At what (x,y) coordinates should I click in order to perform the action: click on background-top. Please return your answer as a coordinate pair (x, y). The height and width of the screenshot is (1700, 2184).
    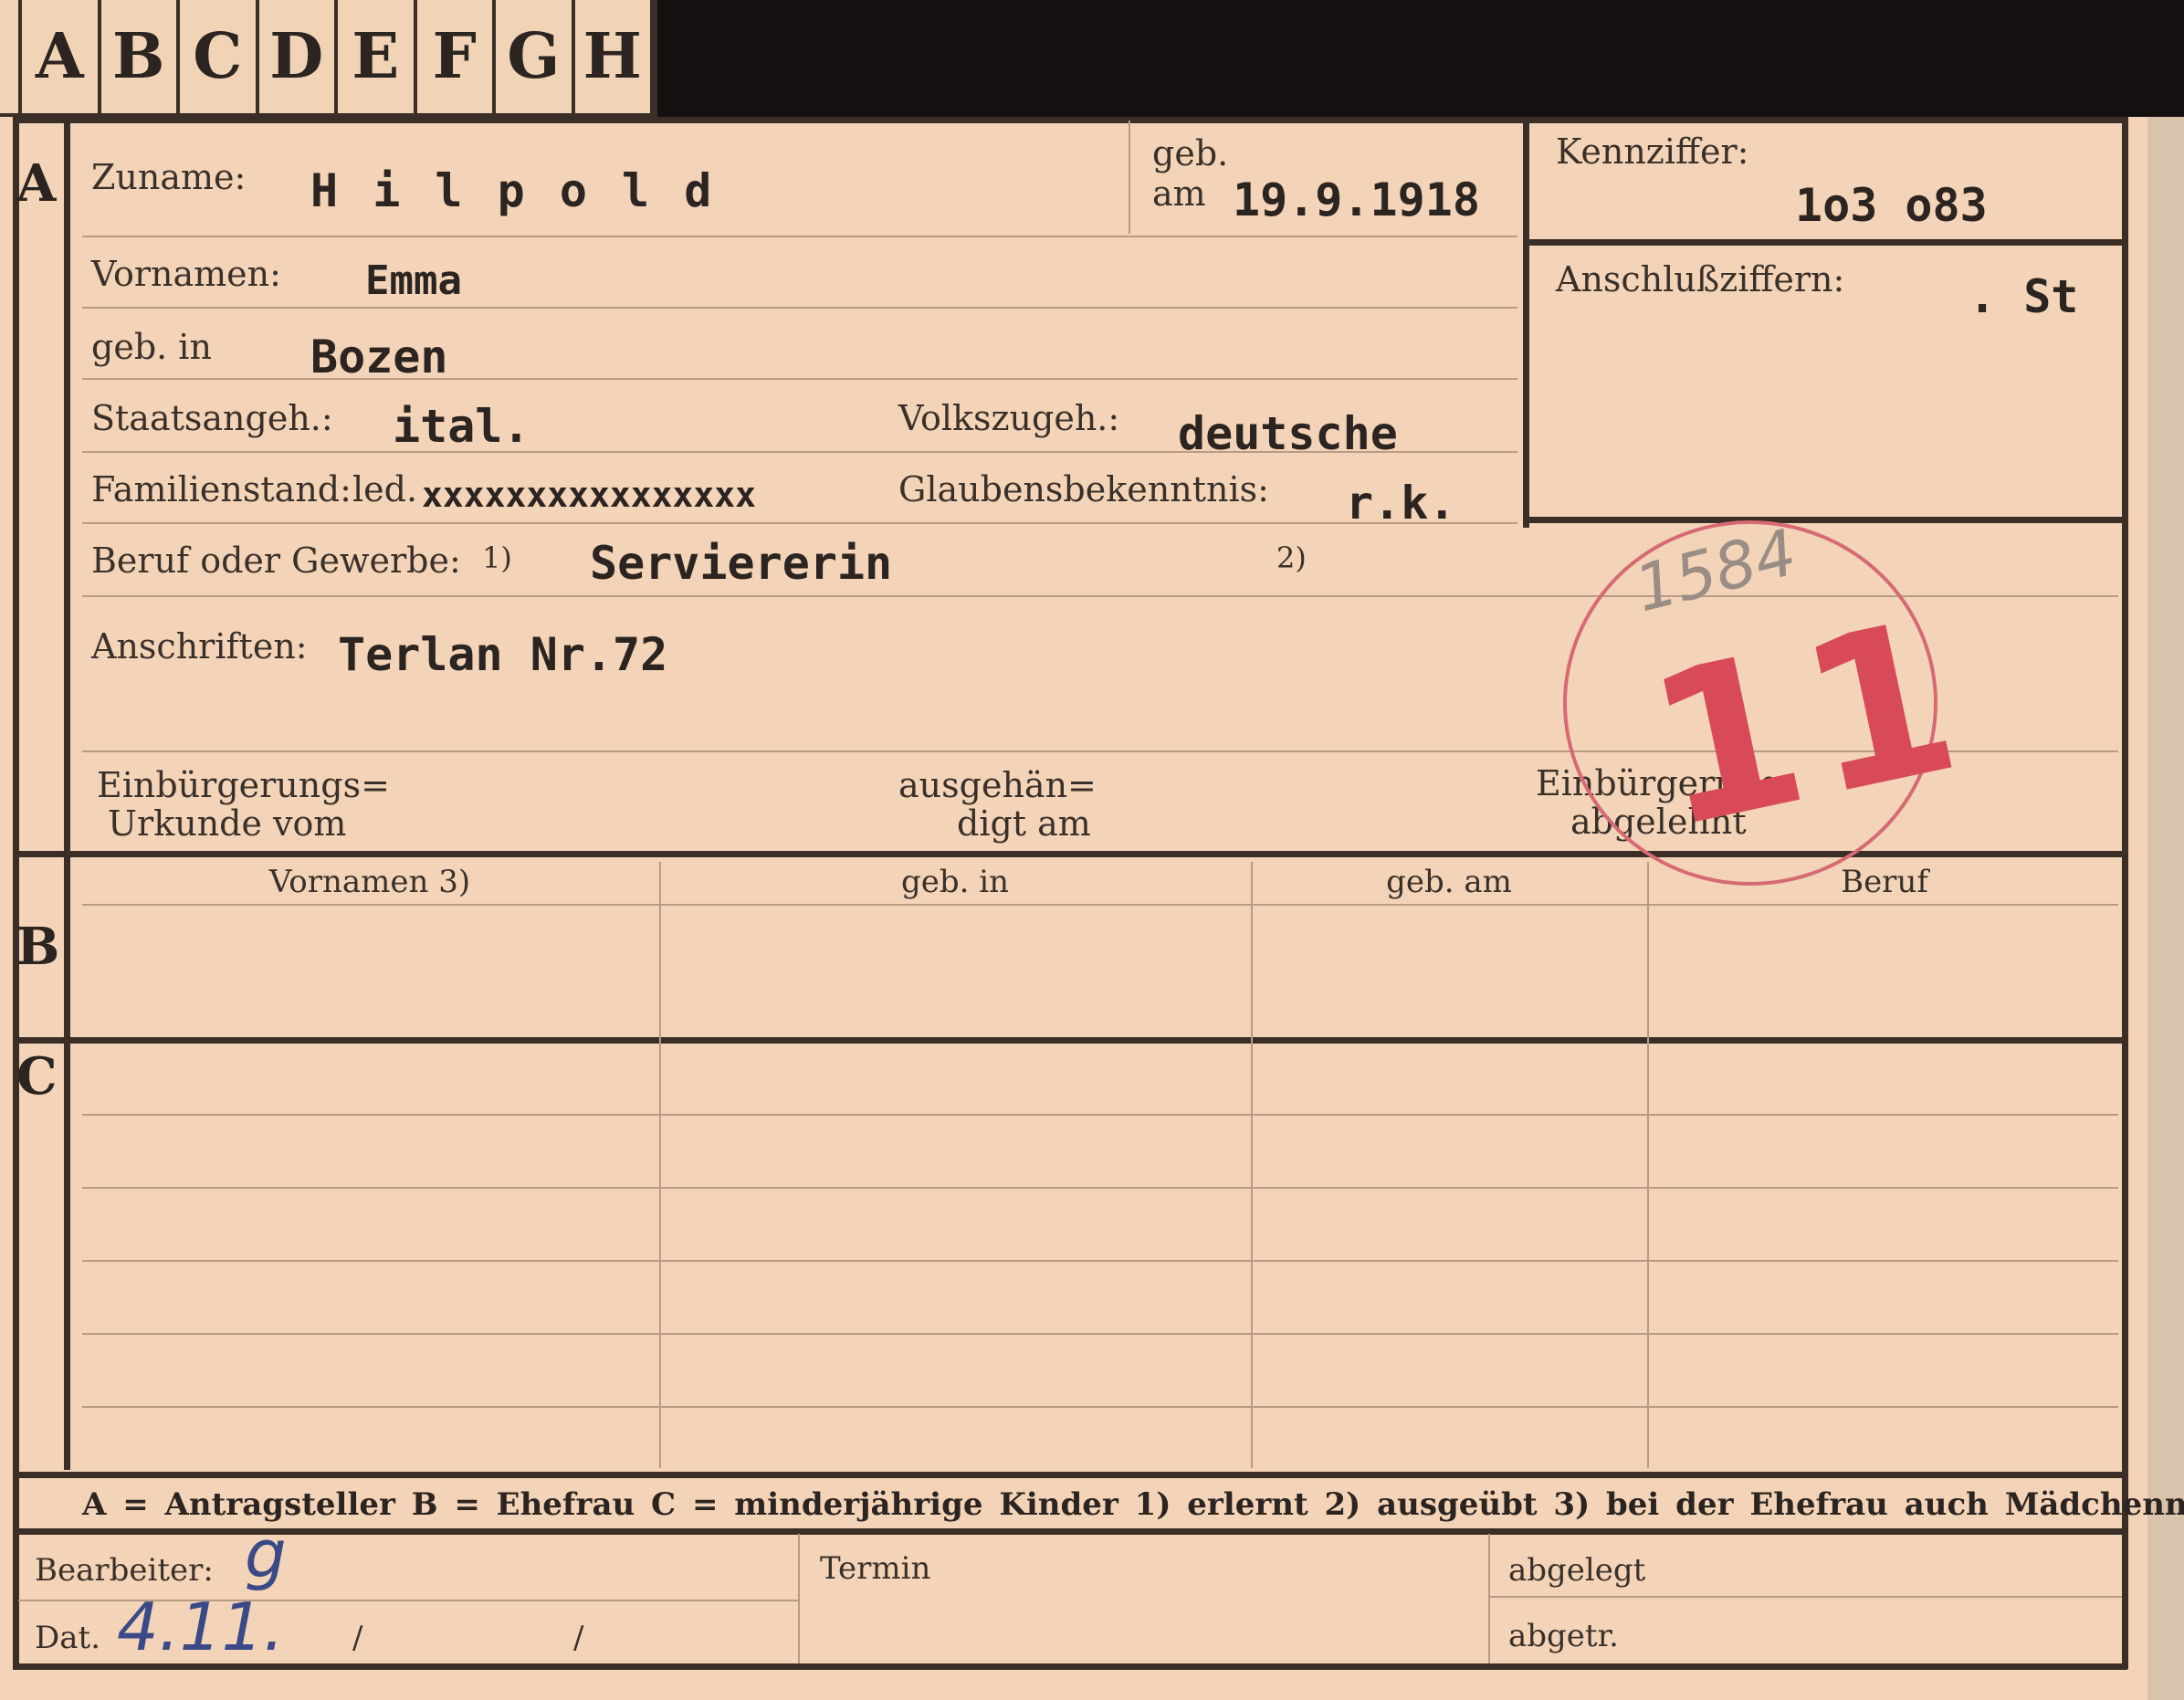
    Looking at the image, I should click on (1420, 58).